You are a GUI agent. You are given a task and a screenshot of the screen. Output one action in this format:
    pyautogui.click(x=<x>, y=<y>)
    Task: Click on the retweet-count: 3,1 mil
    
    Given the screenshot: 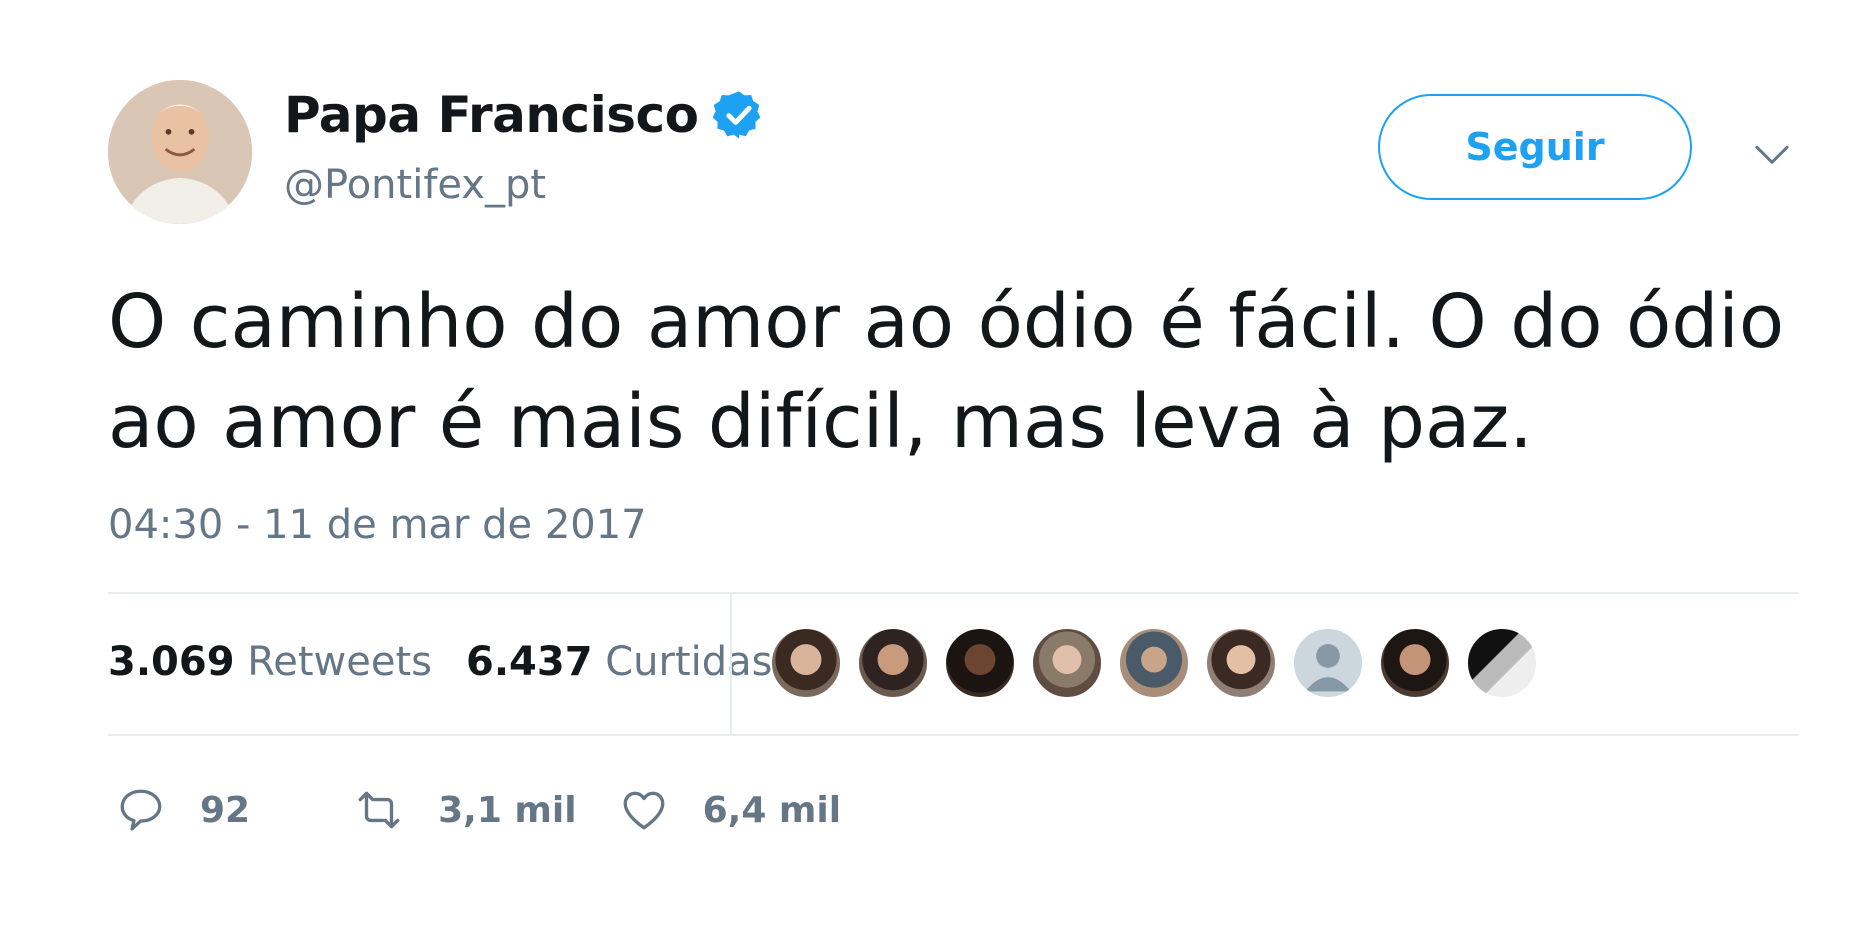 What is the action you would take?
    pyautogui.click(x=507, y=810)
    